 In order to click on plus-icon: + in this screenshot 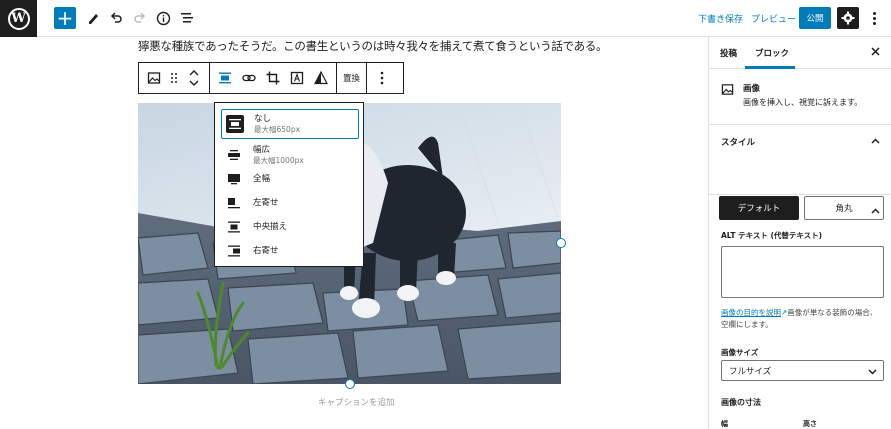, I will do `click(65, 18)`.